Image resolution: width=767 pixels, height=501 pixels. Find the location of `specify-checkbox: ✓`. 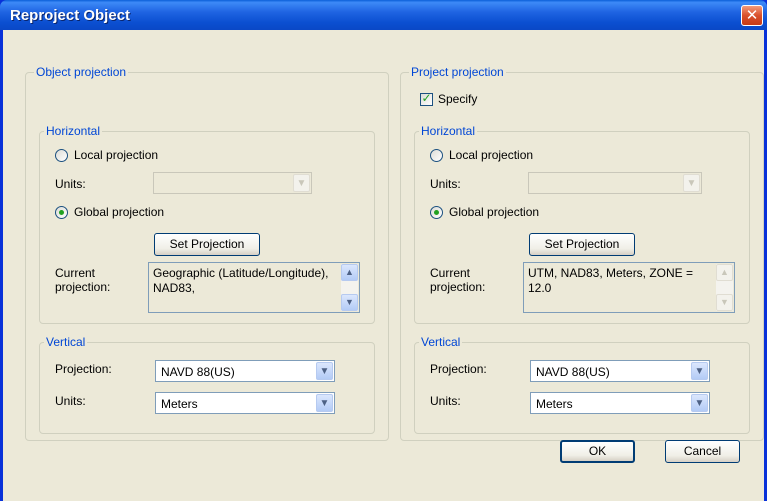

specify-checkbox: ✓ is located at coordinates (426, 98).